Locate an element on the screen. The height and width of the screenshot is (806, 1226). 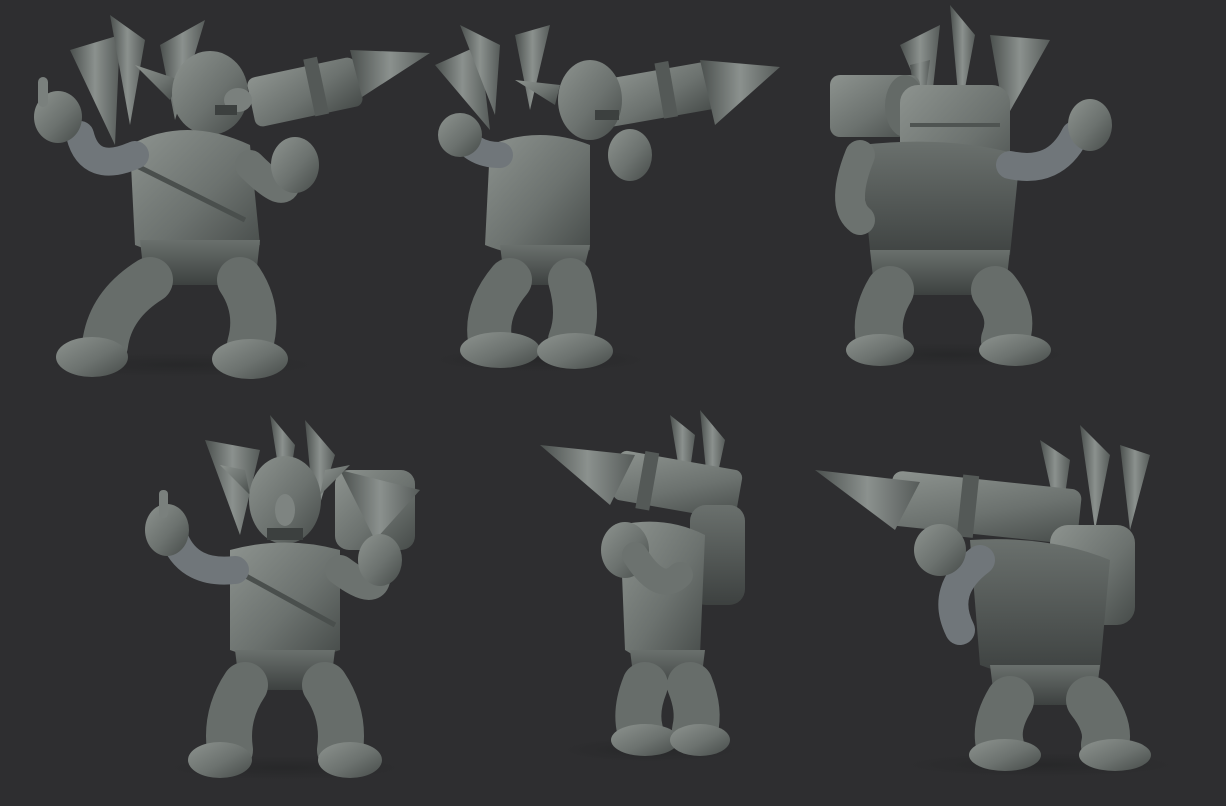
goblin-view-side-profile-left is located at coordinates (655, 585).